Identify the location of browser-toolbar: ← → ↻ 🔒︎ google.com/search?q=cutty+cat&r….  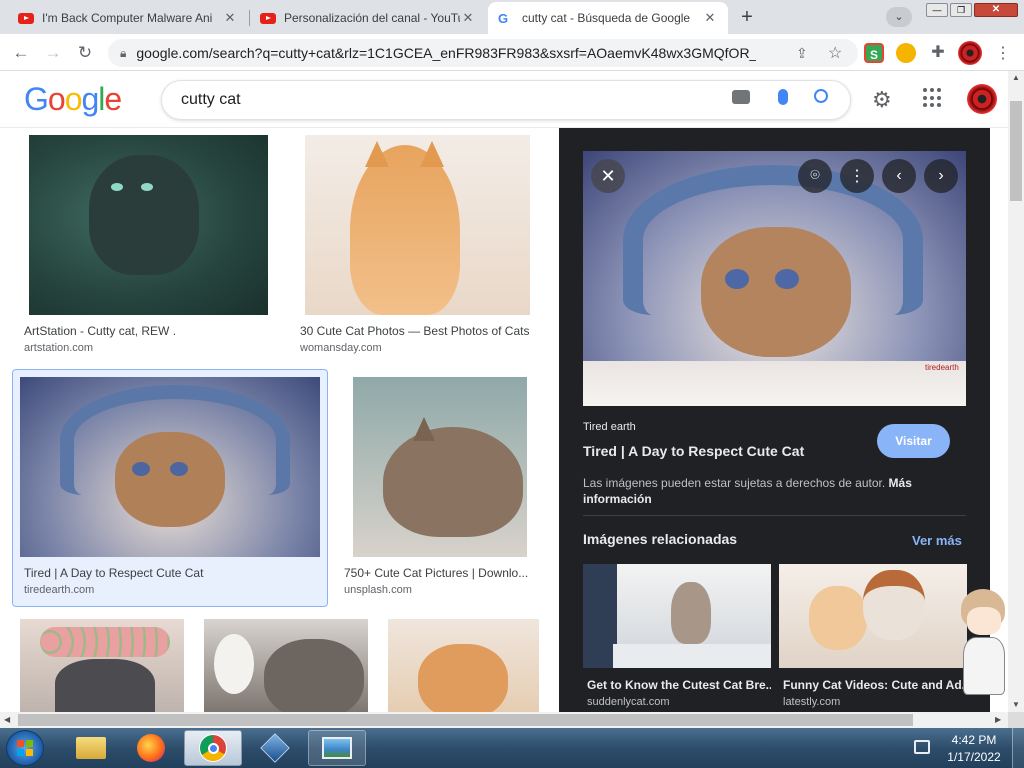
(512, 52).